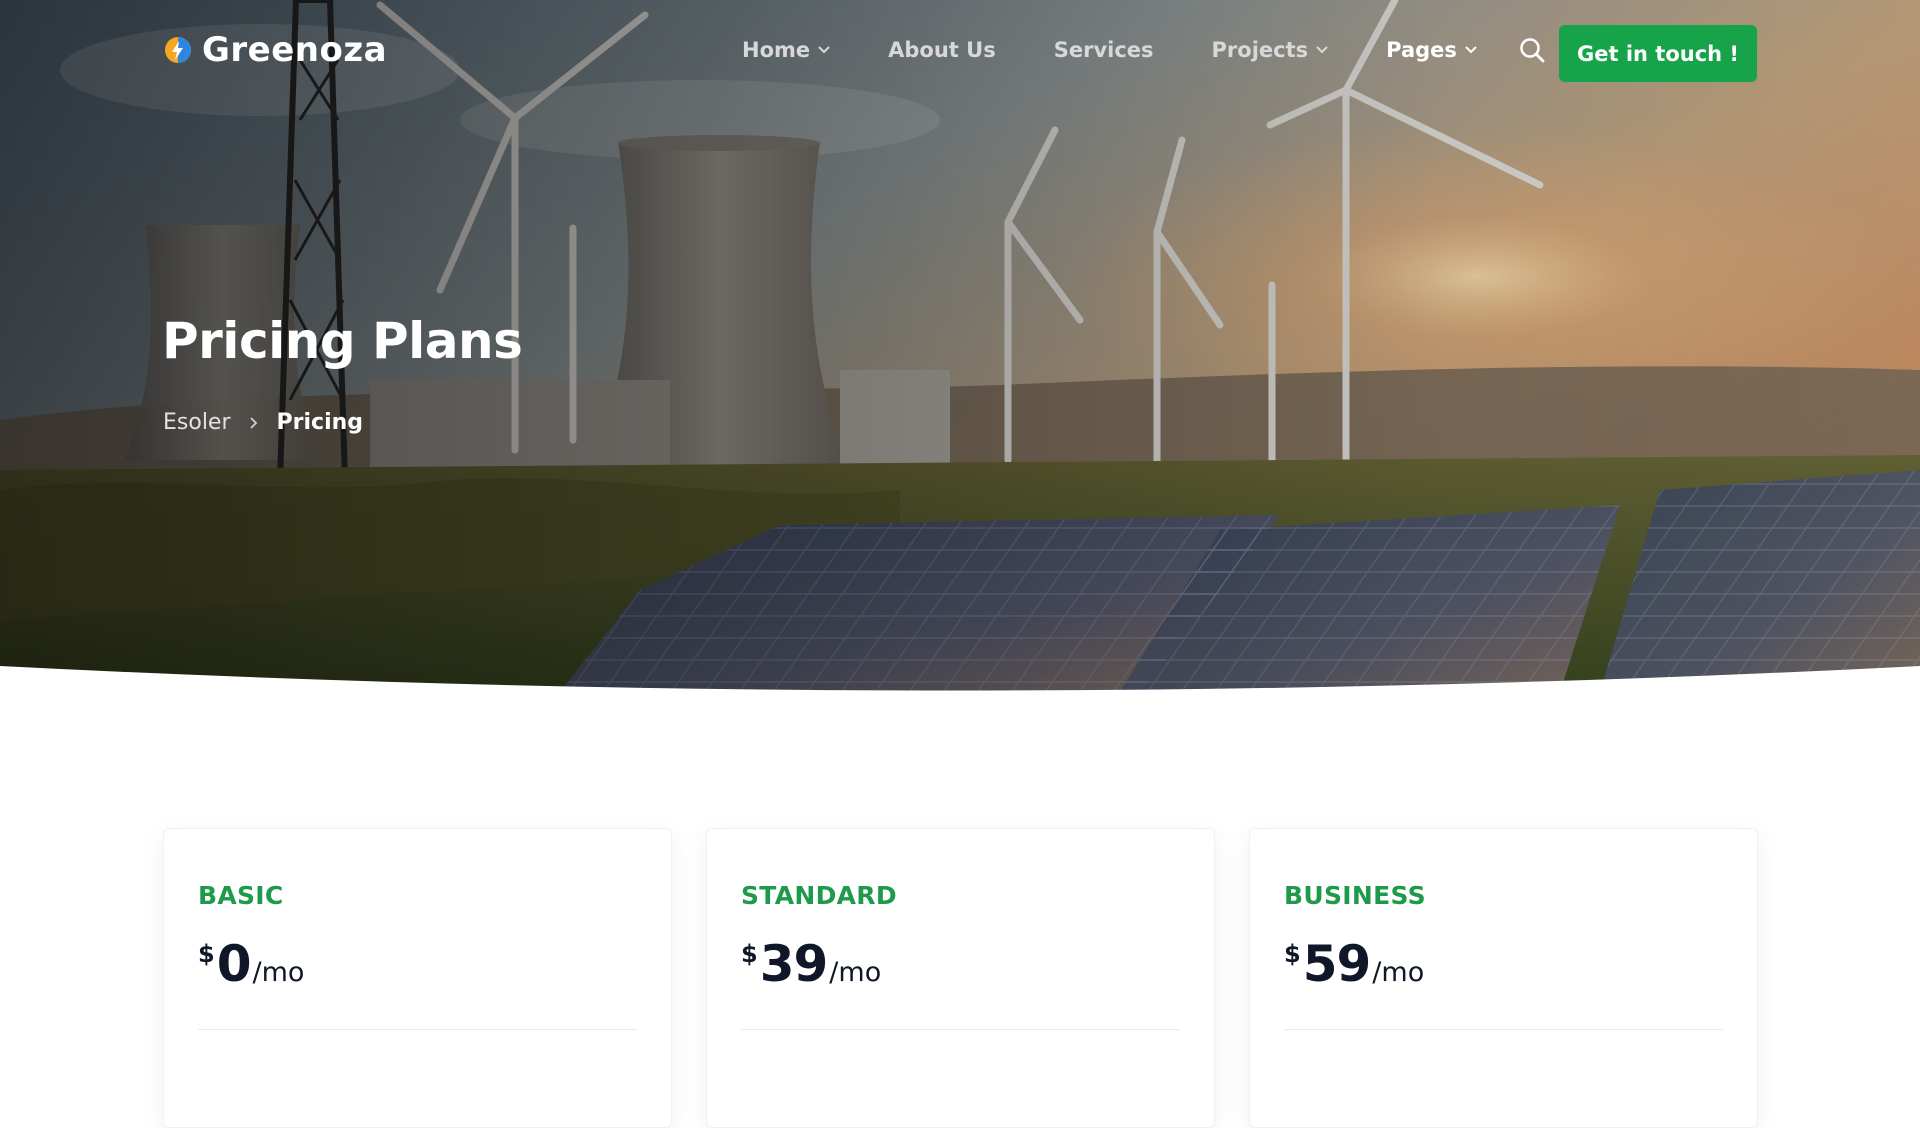 The image size is (1920, 1128). I want to click on nav-item-label: About Us, so click(942, 50).